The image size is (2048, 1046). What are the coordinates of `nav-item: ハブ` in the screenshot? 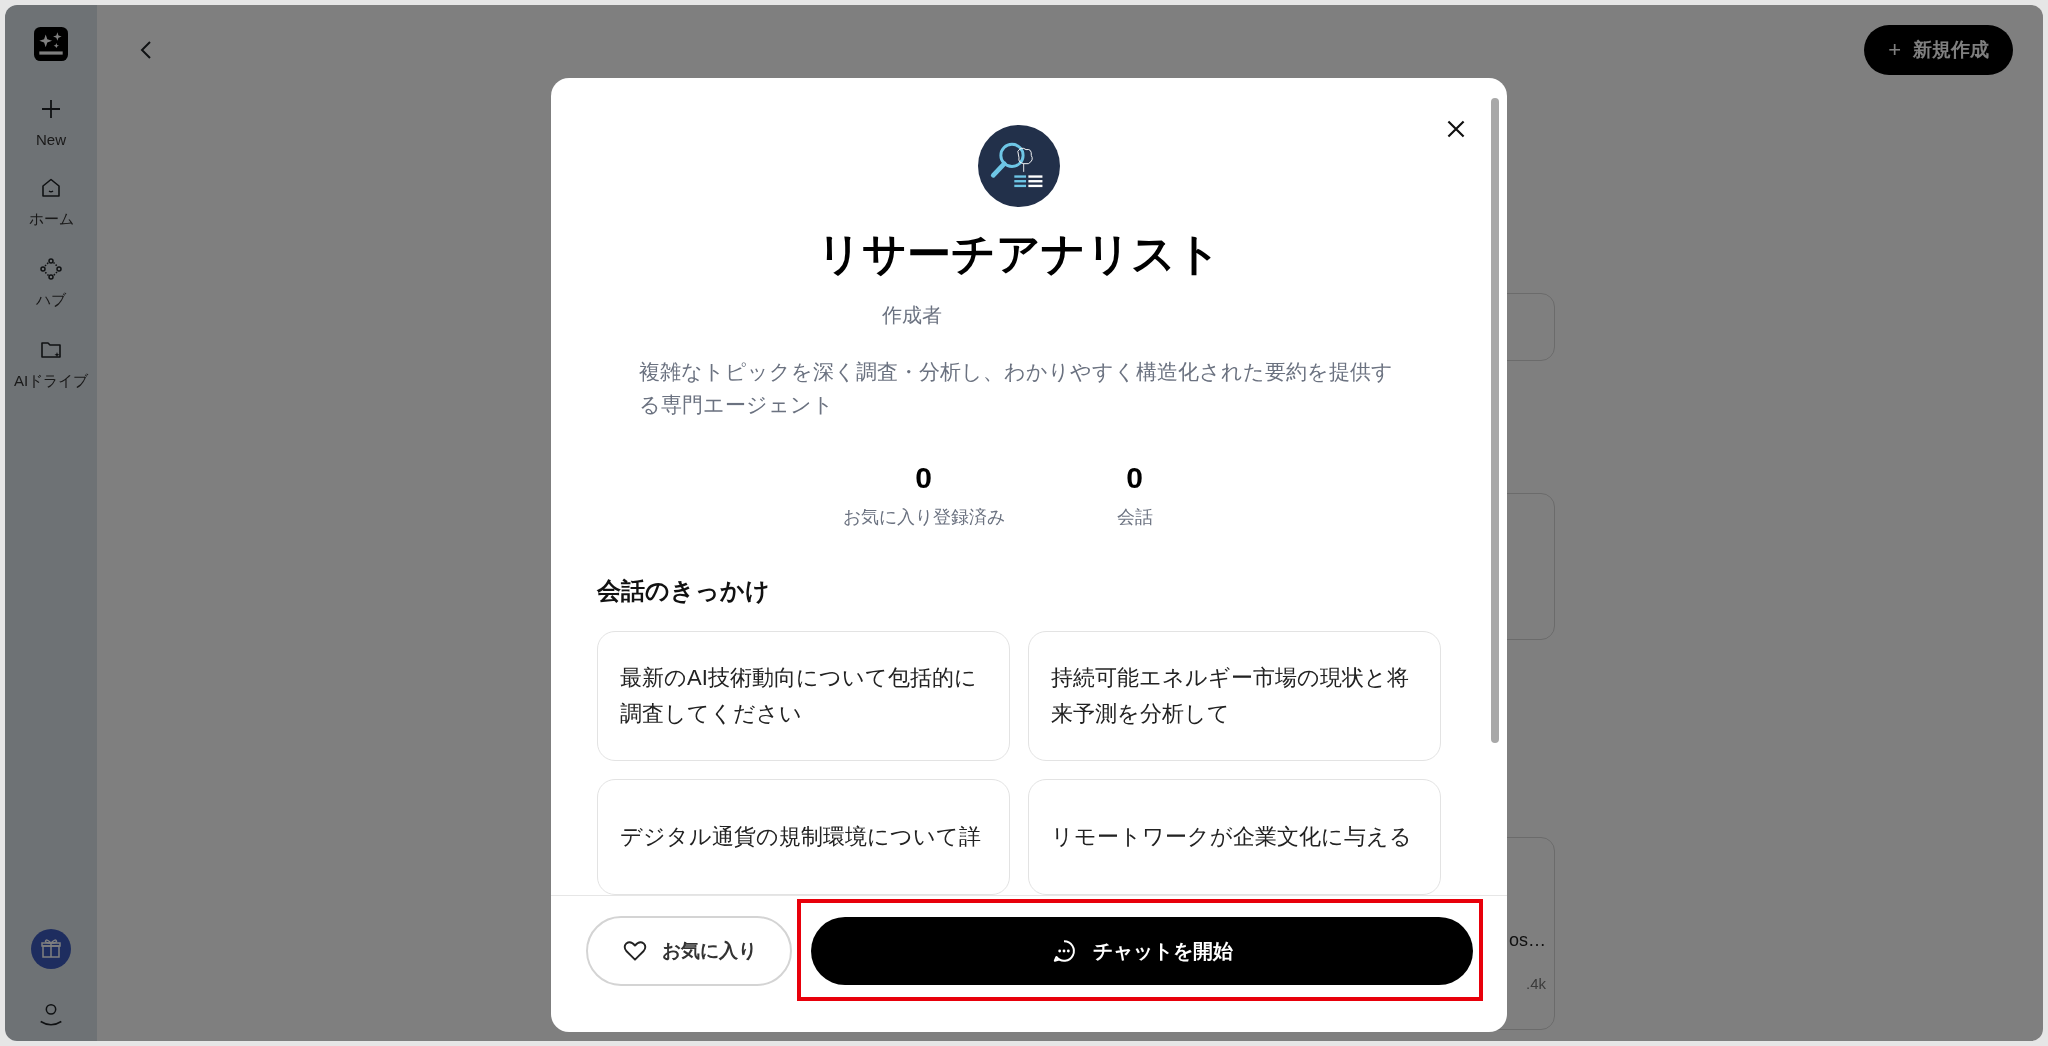 It's located at (51, 283).